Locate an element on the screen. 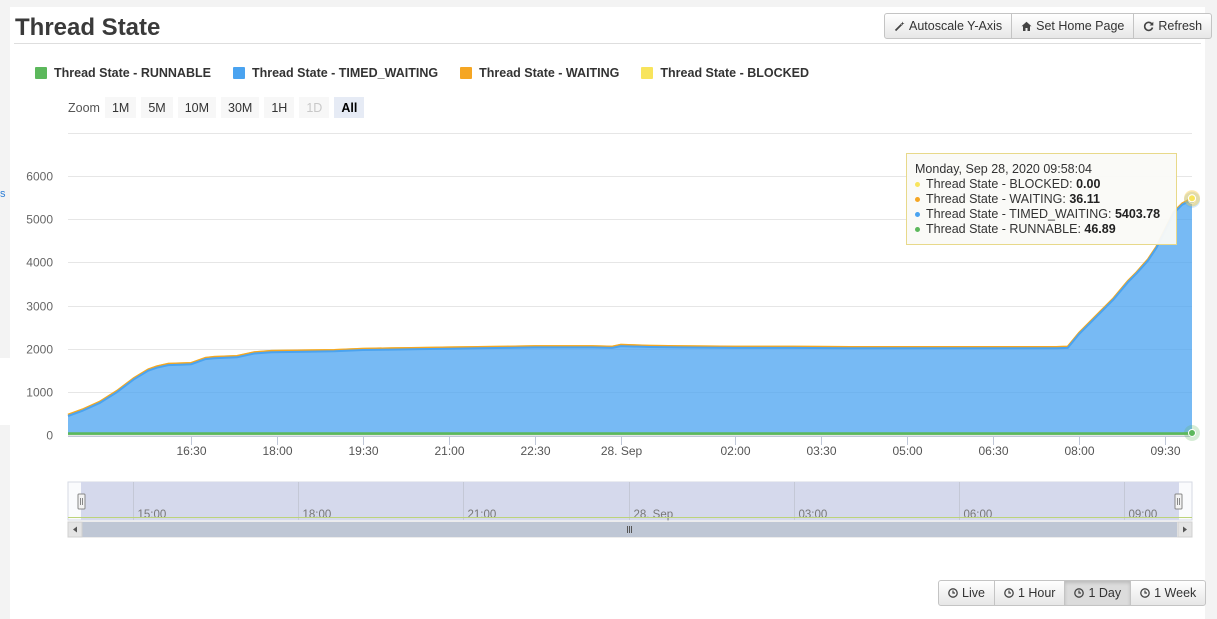 This screenshot has width=1217, height=619. autoscale-label: Autoscale Y-Axis is located at coordinates (955, 26).